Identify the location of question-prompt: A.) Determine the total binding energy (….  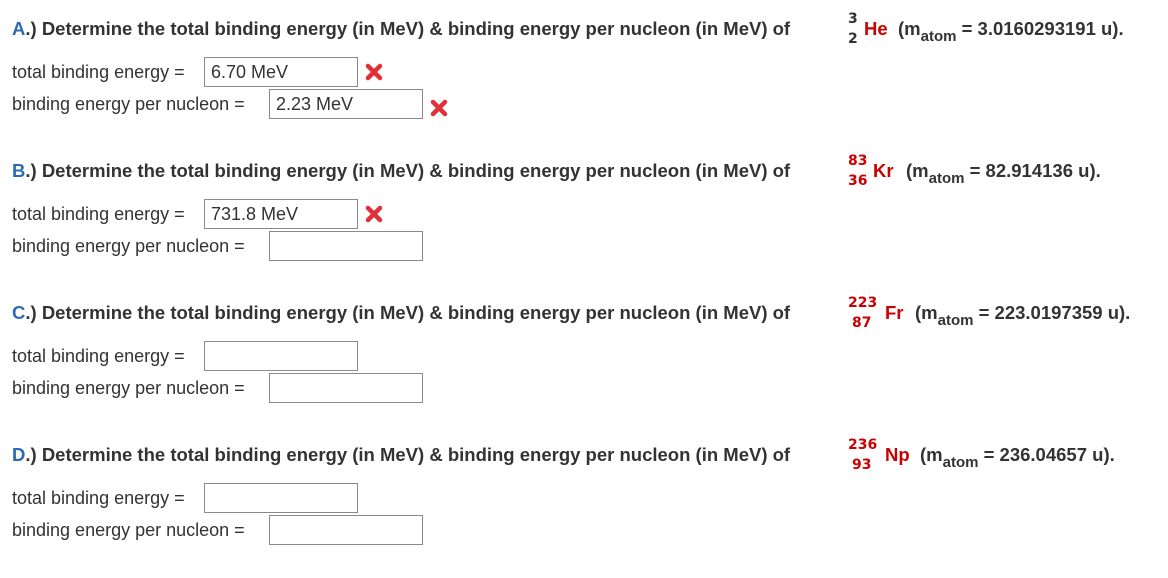
(401, 29).